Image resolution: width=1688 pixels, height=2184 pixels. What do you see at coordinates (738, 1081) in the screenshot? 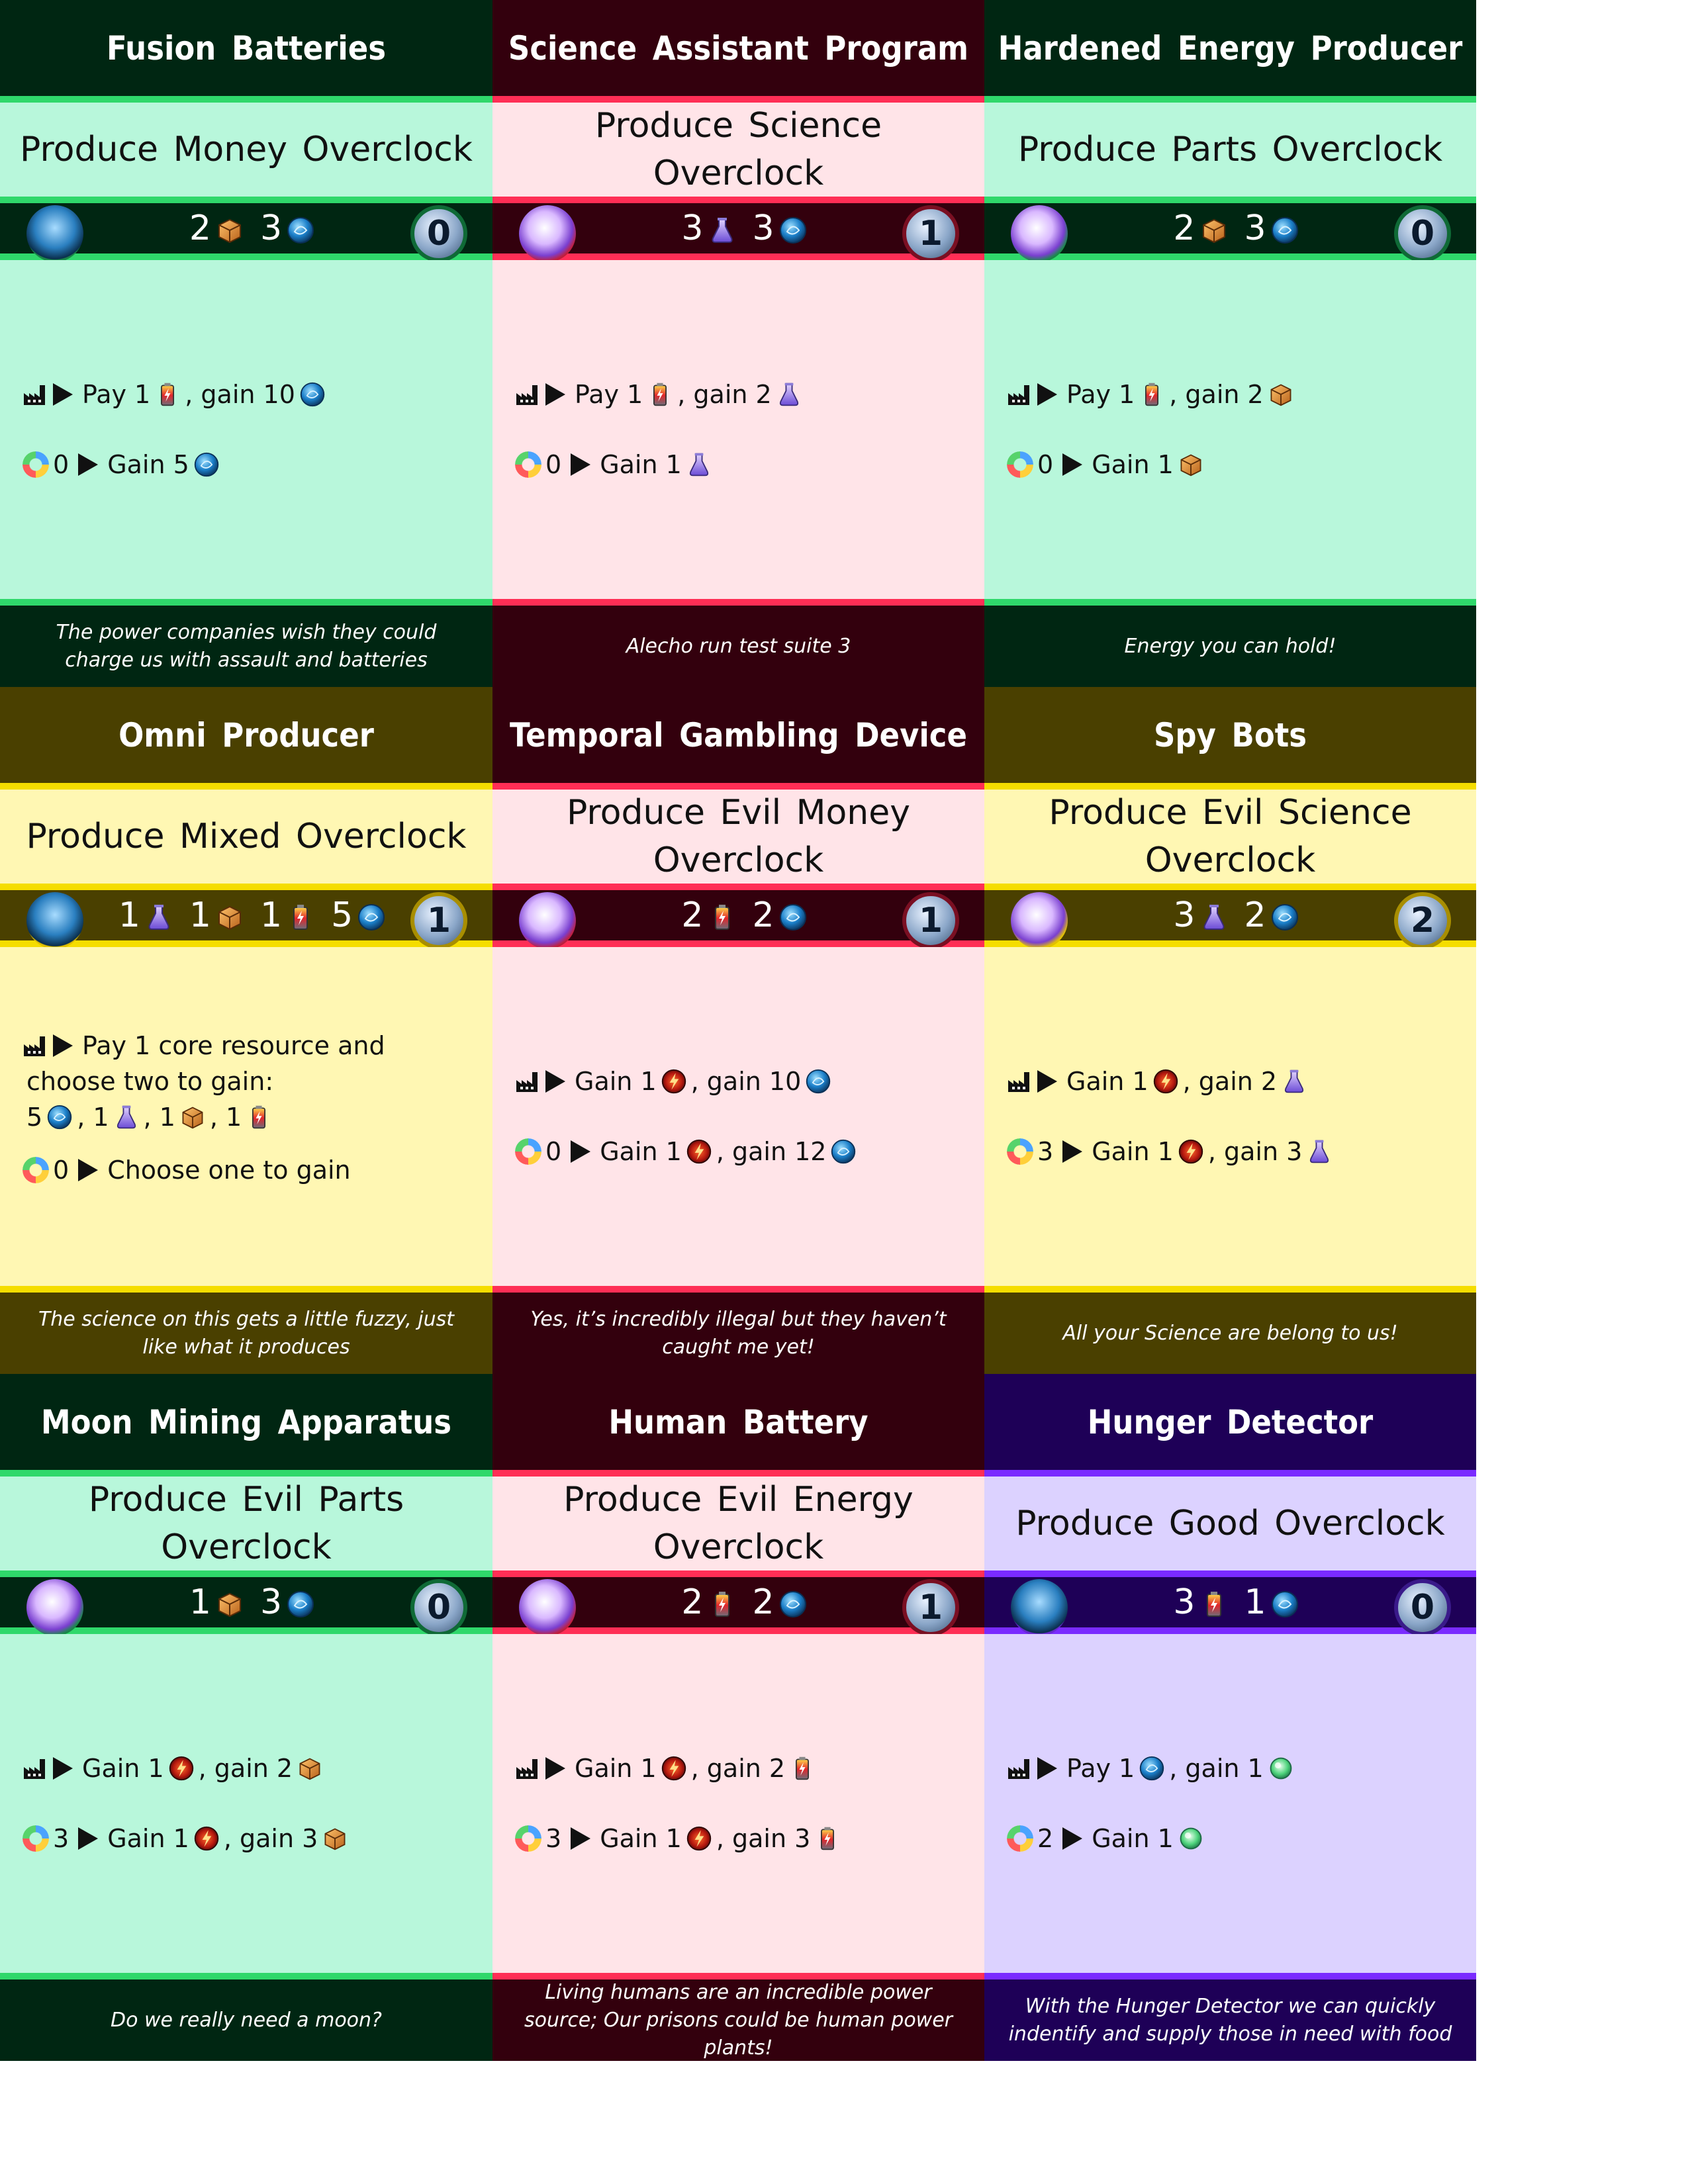
I see `effect-line: Gain 1 , gain 10` at bounding box center [738, 1081].